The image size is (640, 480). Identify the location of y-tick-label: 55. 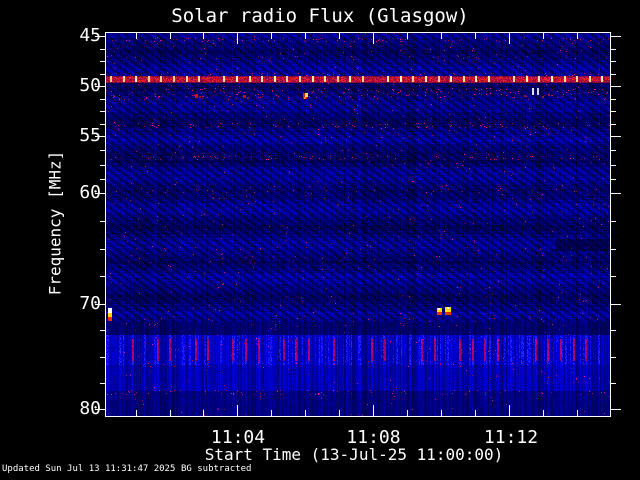
(90, 135).